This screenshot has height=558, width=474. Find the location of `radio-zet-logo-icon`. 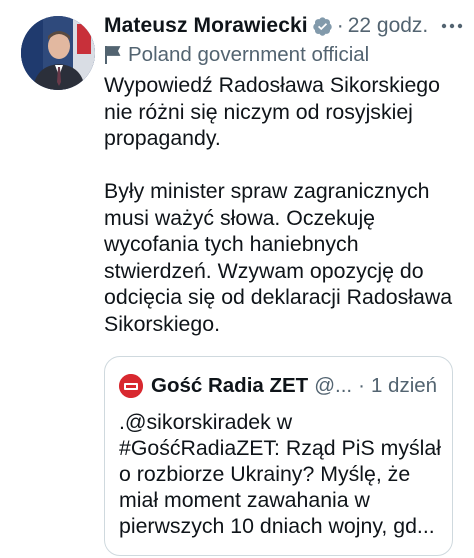

radio-zet-logo-icon is located at coordinates (131, 386).